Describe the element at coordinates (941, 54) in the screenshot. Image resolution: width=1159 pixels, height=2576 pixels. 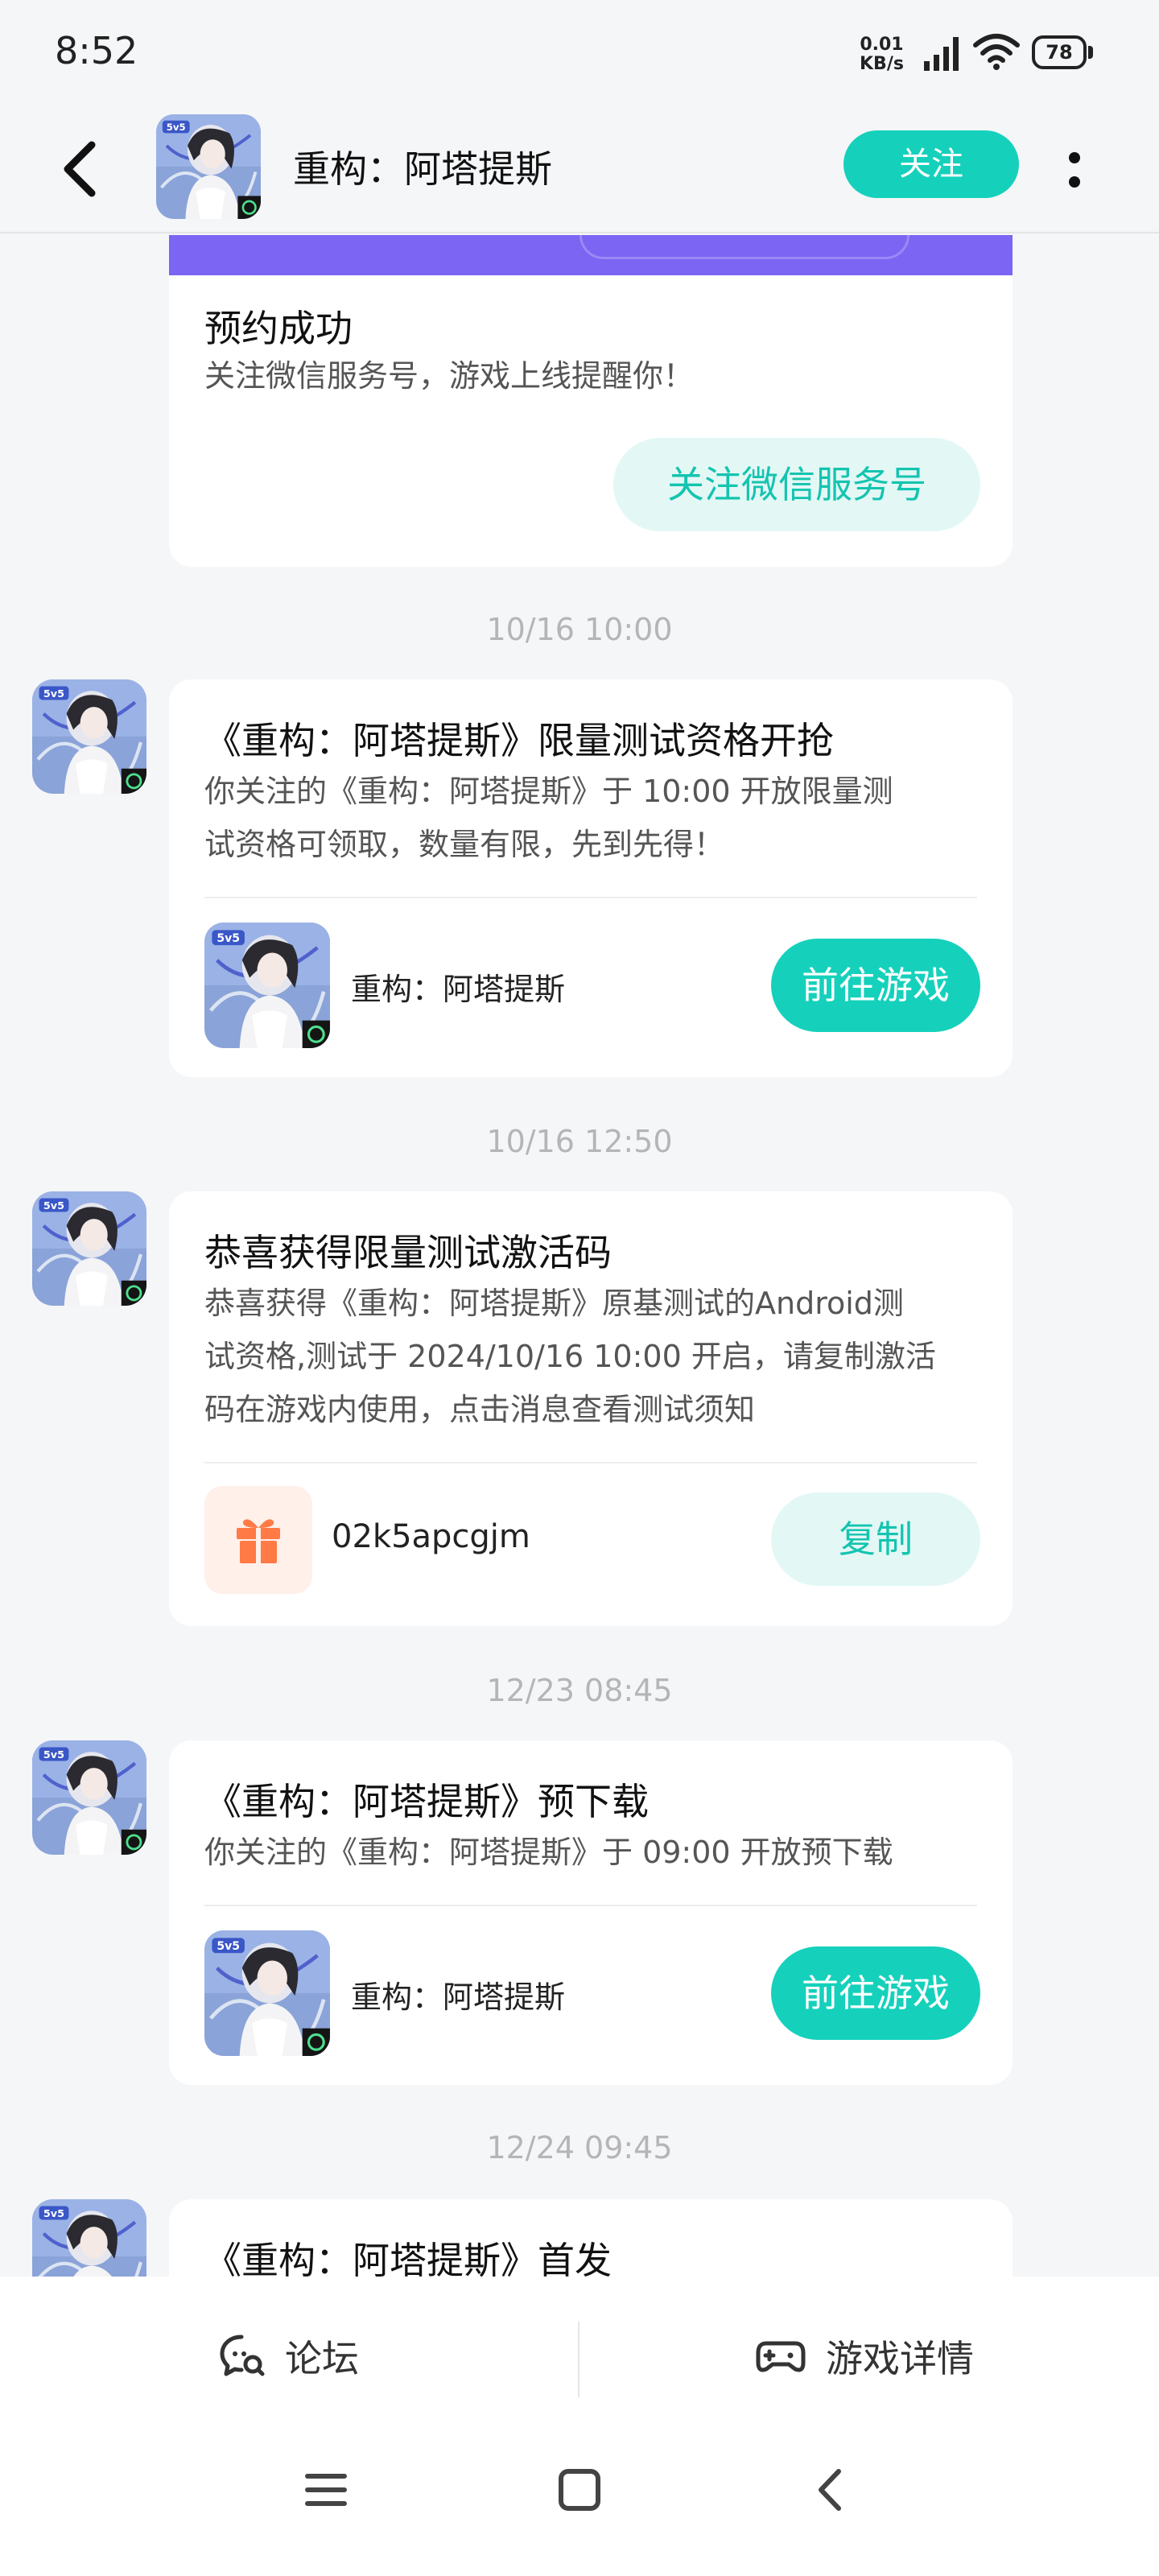
I see `signal-icon` at that location.